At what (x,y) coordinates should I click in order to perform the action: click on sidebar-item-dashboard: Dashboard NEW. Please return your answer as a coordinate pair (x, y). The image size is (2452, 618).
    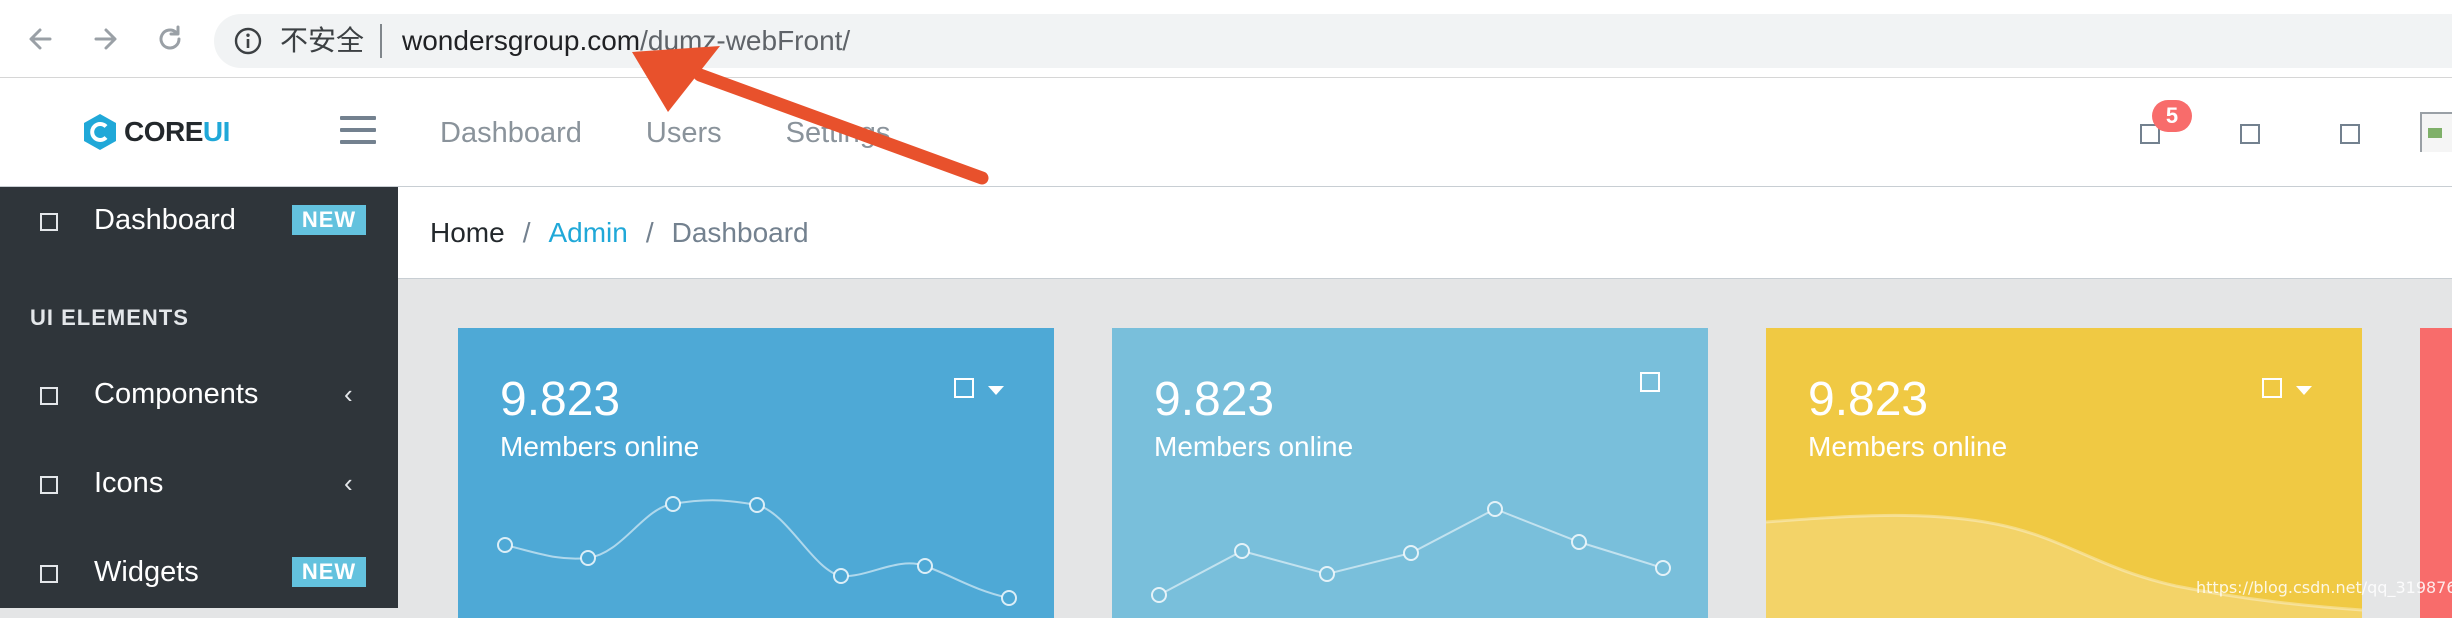
    Looking at the image, I should click on (199, 220).